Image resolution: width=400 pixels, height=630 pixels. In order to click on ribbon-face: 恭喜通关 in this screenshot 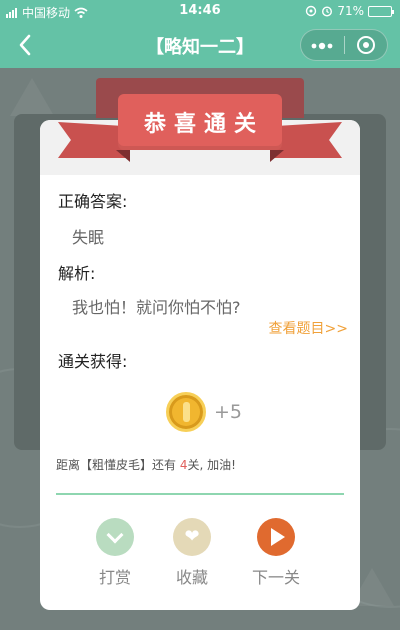, I will do `click(200, 122)`.